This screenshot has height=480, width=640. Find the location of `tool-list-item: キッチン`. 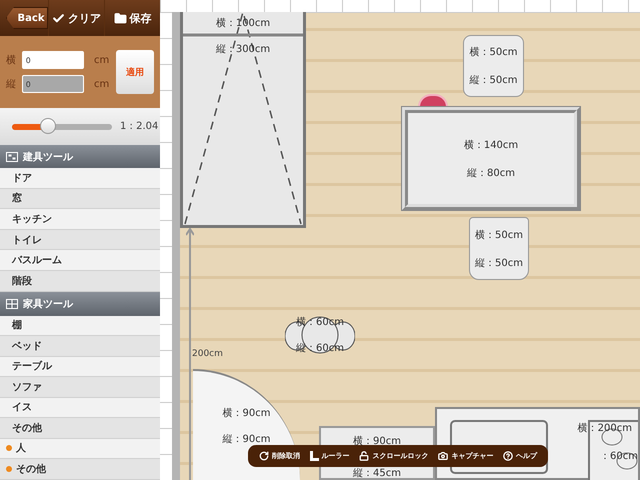

tool-list-item: キッチン is located at coordinates (80, 219).